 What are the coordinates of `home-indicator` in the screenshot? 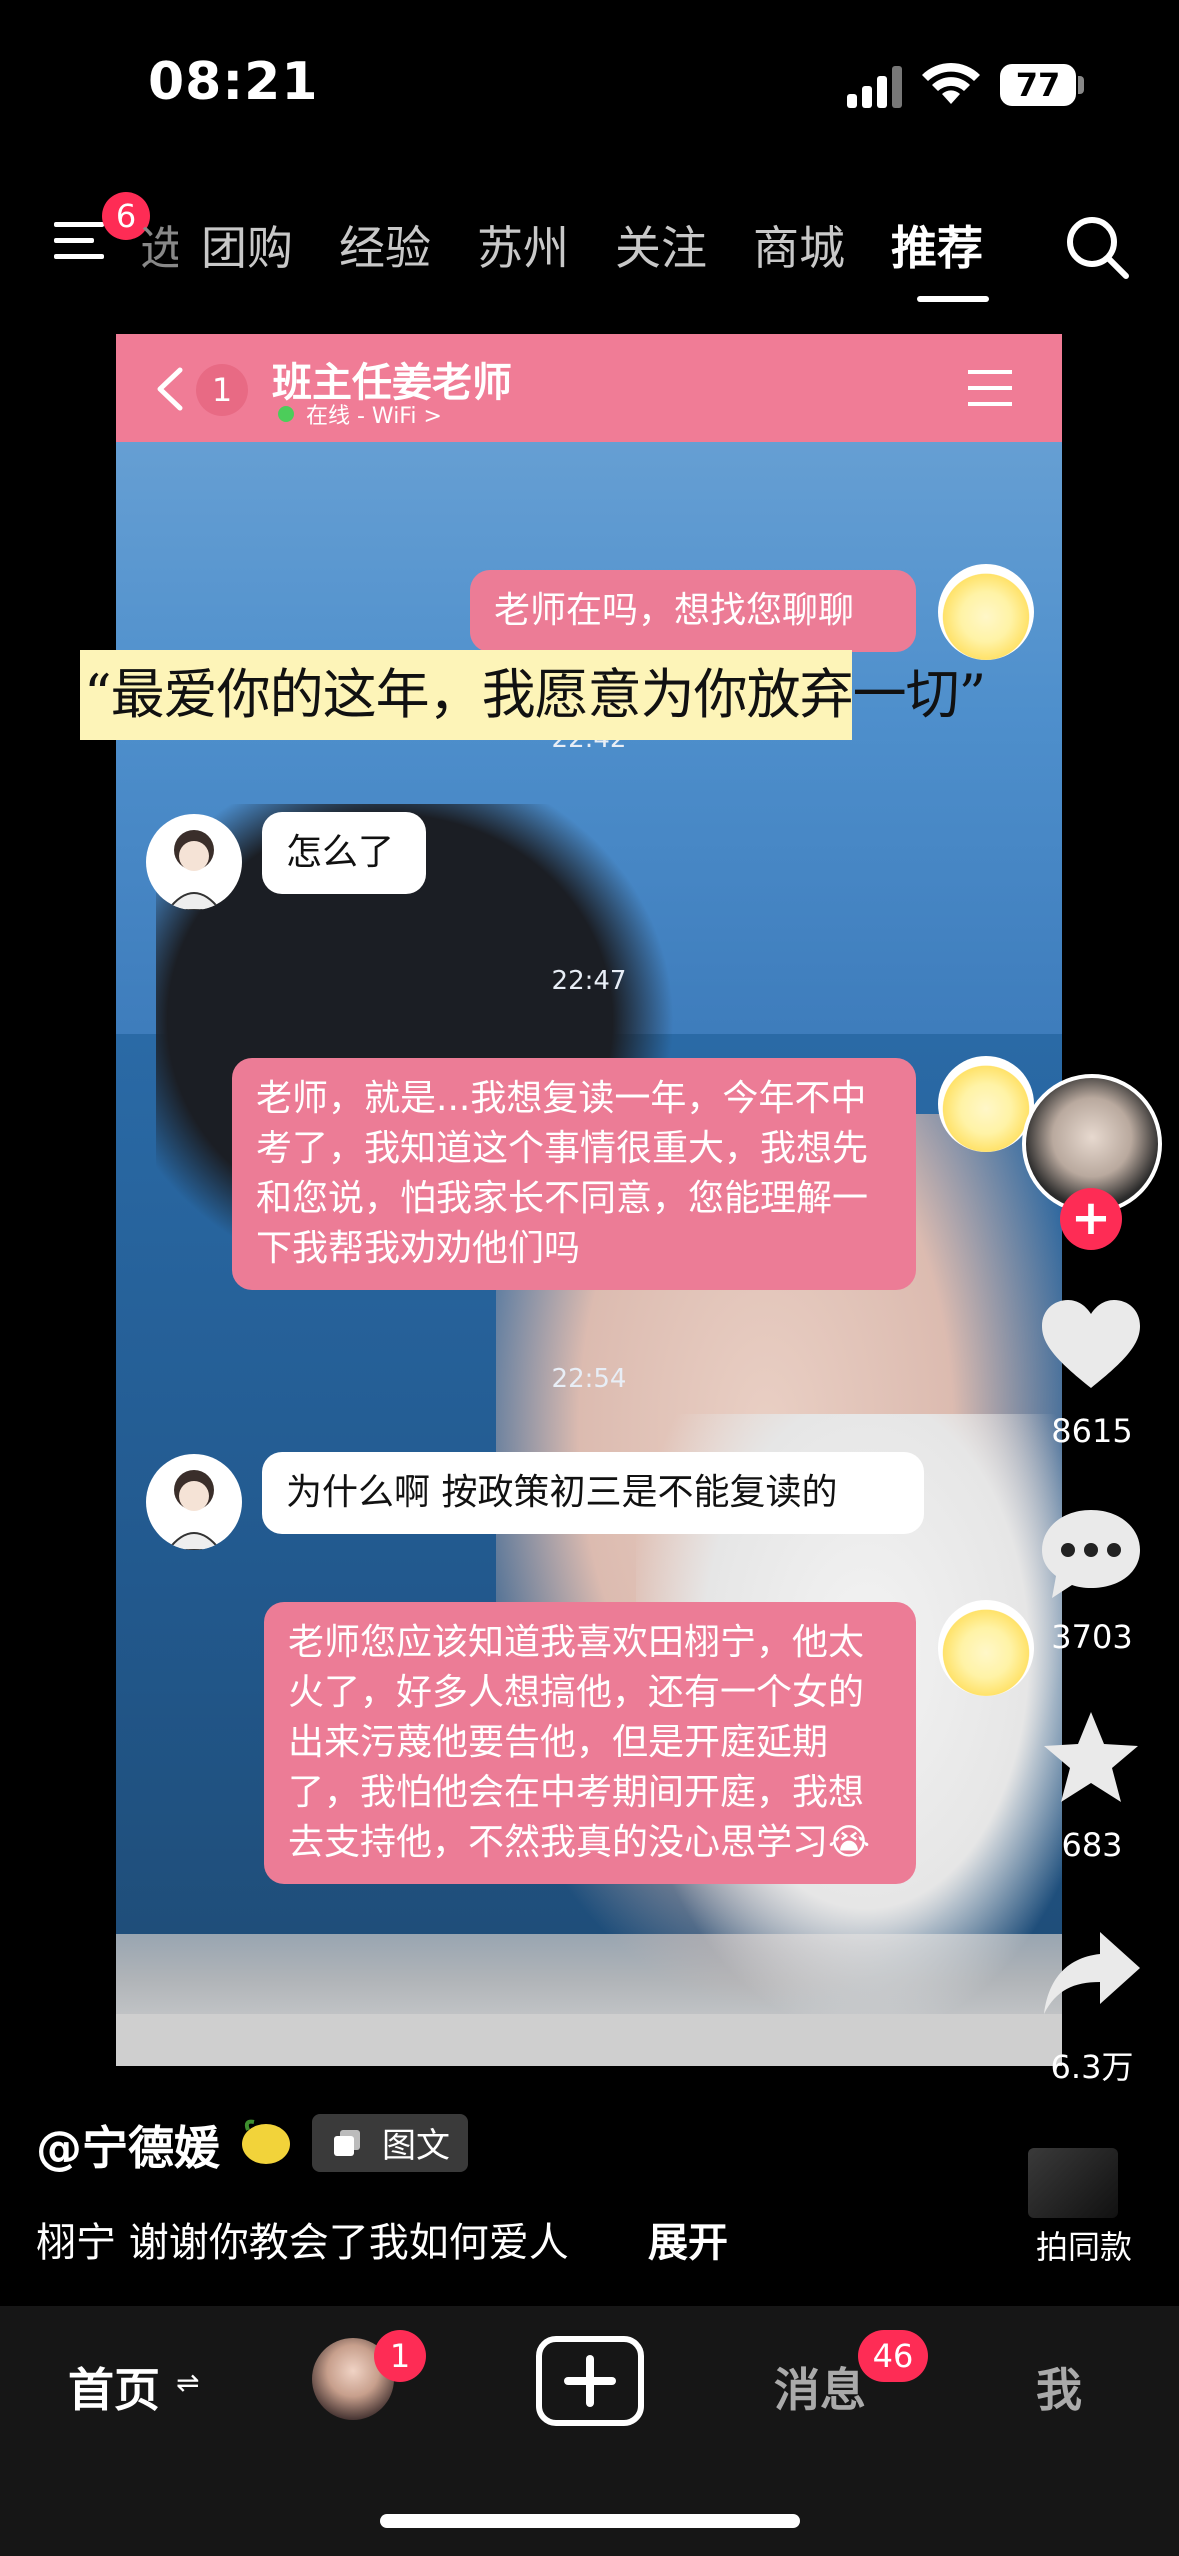 It's located at (590, 2521).